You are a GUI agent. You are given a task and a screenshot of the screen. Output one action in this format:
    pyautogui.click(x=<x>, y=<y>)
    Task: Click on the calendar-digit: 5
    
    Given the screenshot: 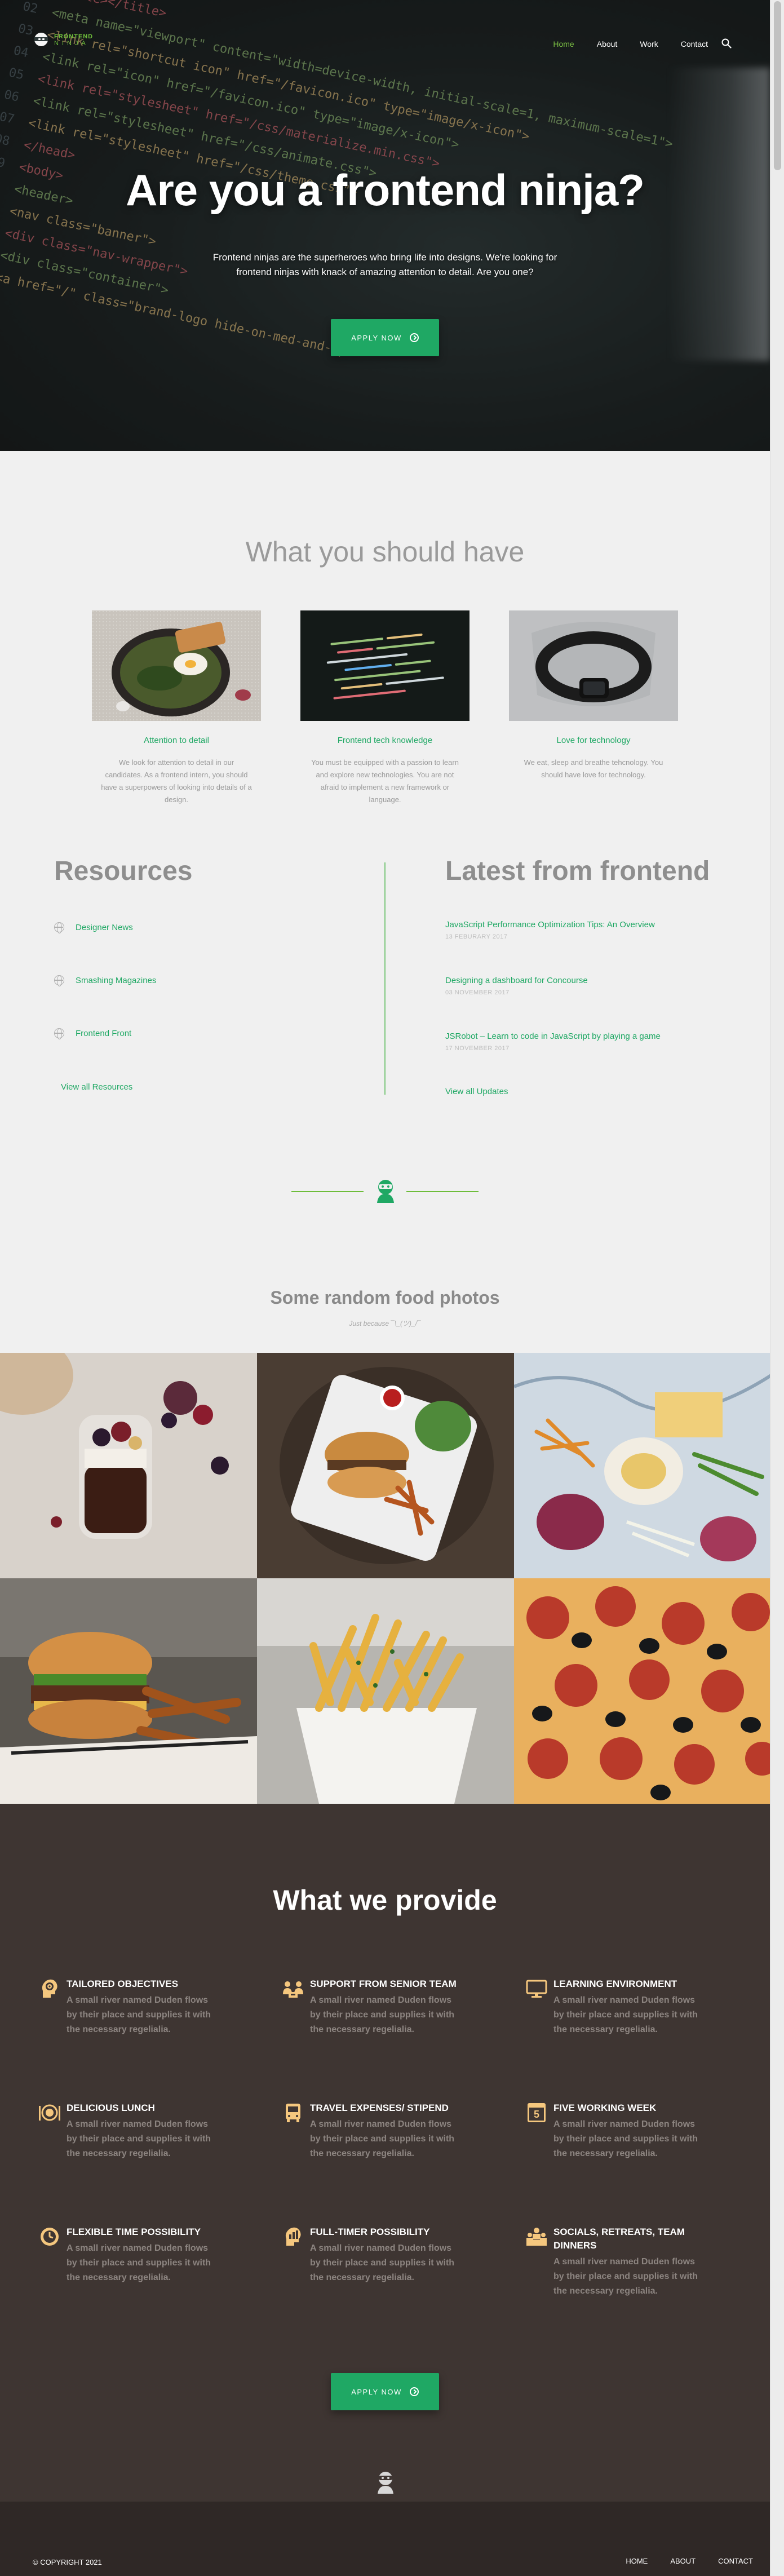 What is the action you would take?
    pyautogui.click(x=536, y=2114)
    